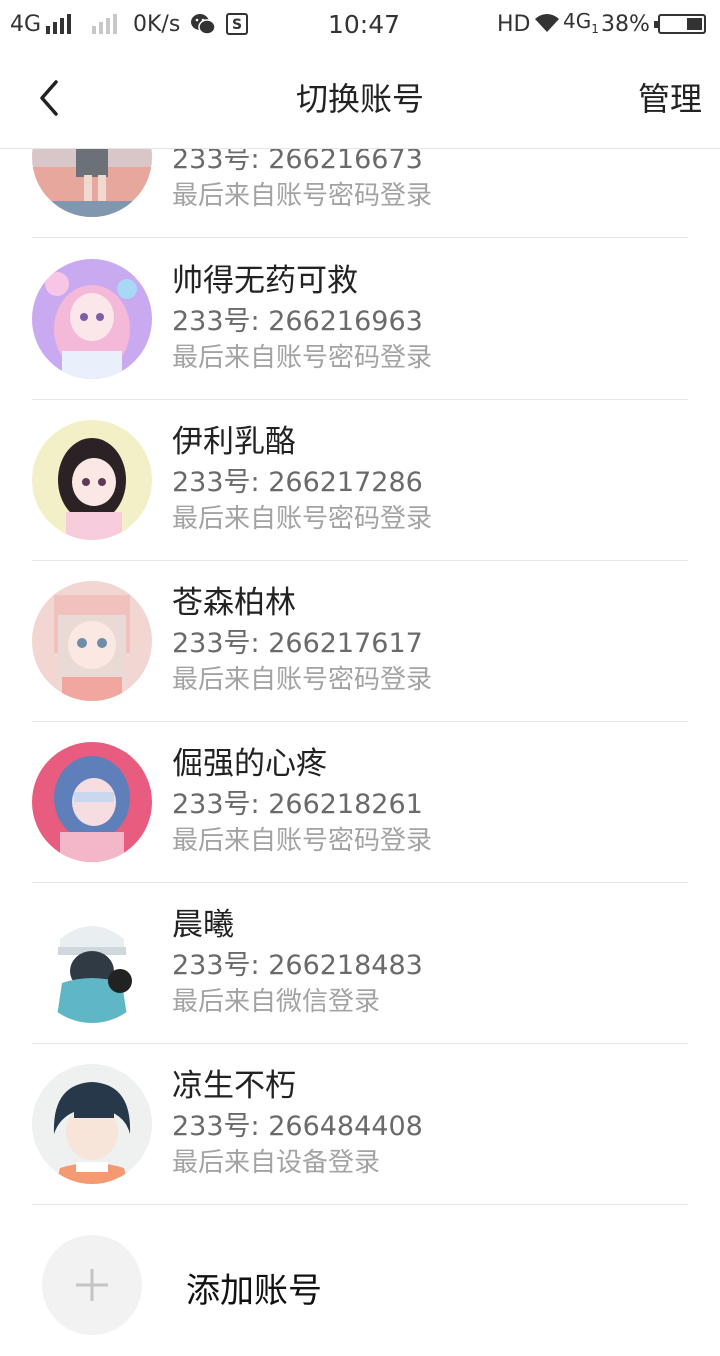 Image resolution: width=720 pixels, height=1356 pixels. I want to click on account-name: 凉生不朽, so click(234, 1086).